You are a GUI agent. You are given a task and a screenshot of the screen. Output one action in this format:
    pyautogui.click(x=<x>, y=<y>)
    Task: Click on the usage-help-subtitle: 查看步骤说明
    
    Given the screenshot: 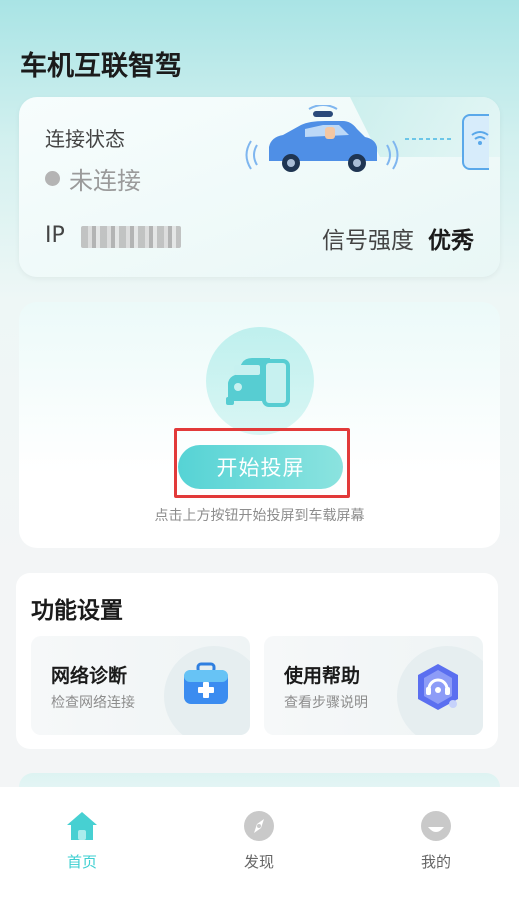 What is the action you would take?
    pyautogui.click(x=326, y=703)
    